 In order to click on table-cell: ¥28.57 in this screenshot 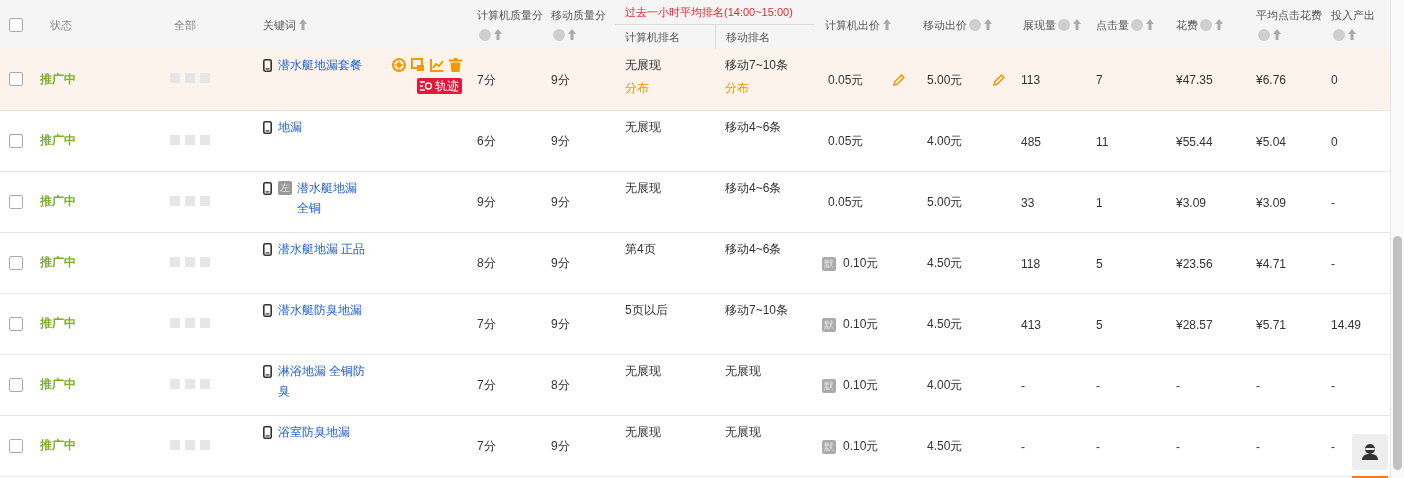, I will do `click(1194, 324)`.